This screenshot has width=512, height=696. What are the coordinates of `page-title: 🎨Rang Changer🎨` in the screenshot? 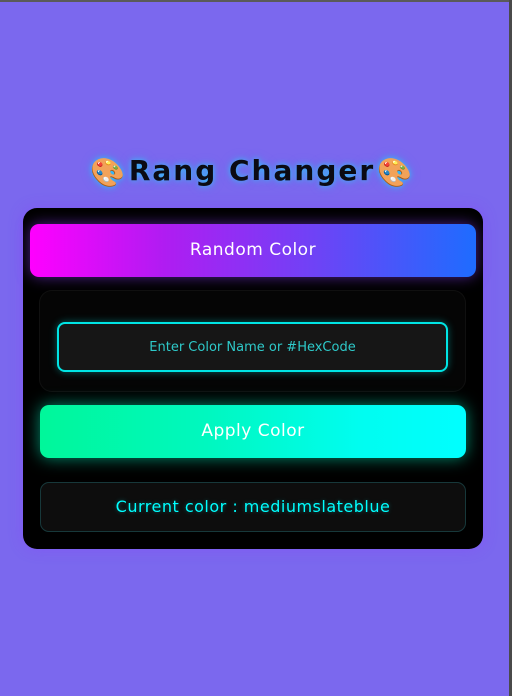 It's located at (252, 171).